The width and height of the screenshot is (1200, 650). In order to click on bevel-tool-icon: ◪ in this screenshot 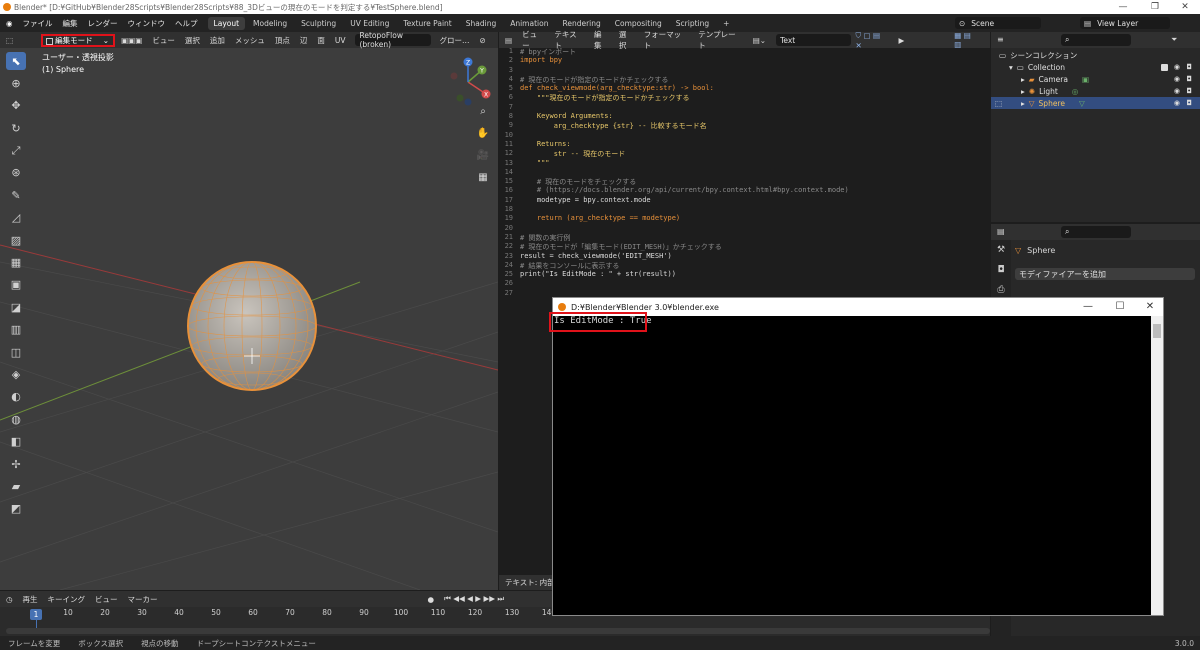, I will do `click(16, 307)`.